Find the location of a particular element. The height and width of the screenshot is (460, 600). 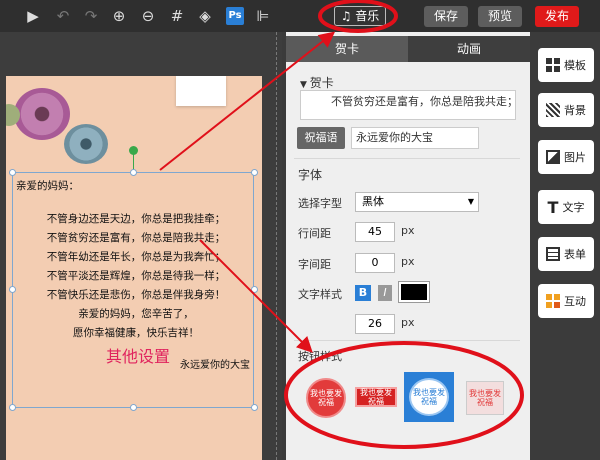

sidebar-item-text: T 文字 is located at coordinates (566, 207).